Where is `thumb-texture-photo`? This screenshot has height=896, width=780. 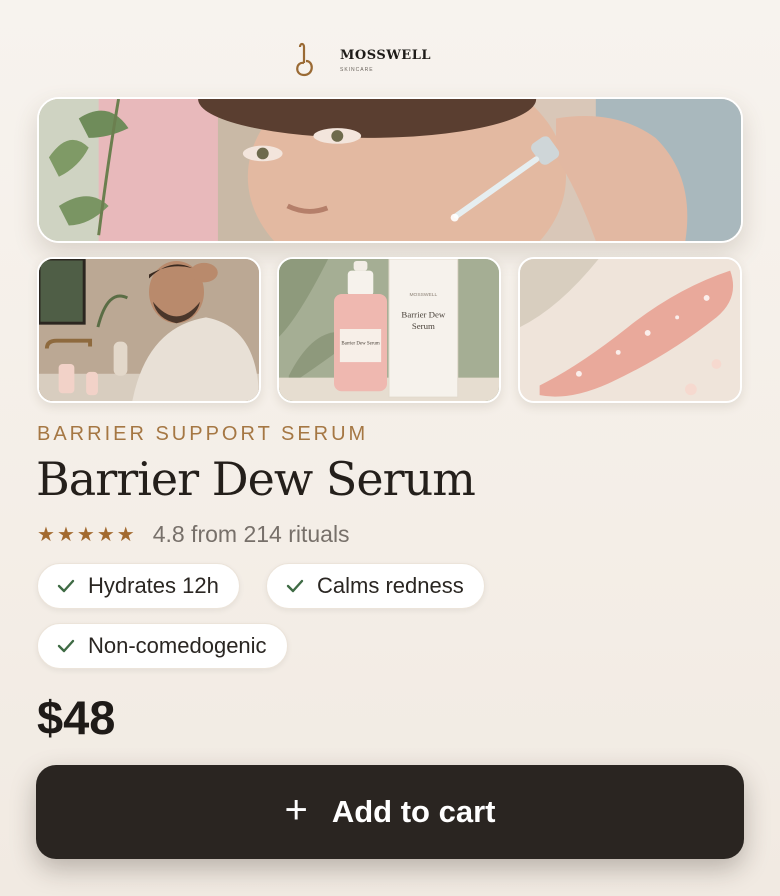 thumb-texture-photo is located at coordinates (630, 330).